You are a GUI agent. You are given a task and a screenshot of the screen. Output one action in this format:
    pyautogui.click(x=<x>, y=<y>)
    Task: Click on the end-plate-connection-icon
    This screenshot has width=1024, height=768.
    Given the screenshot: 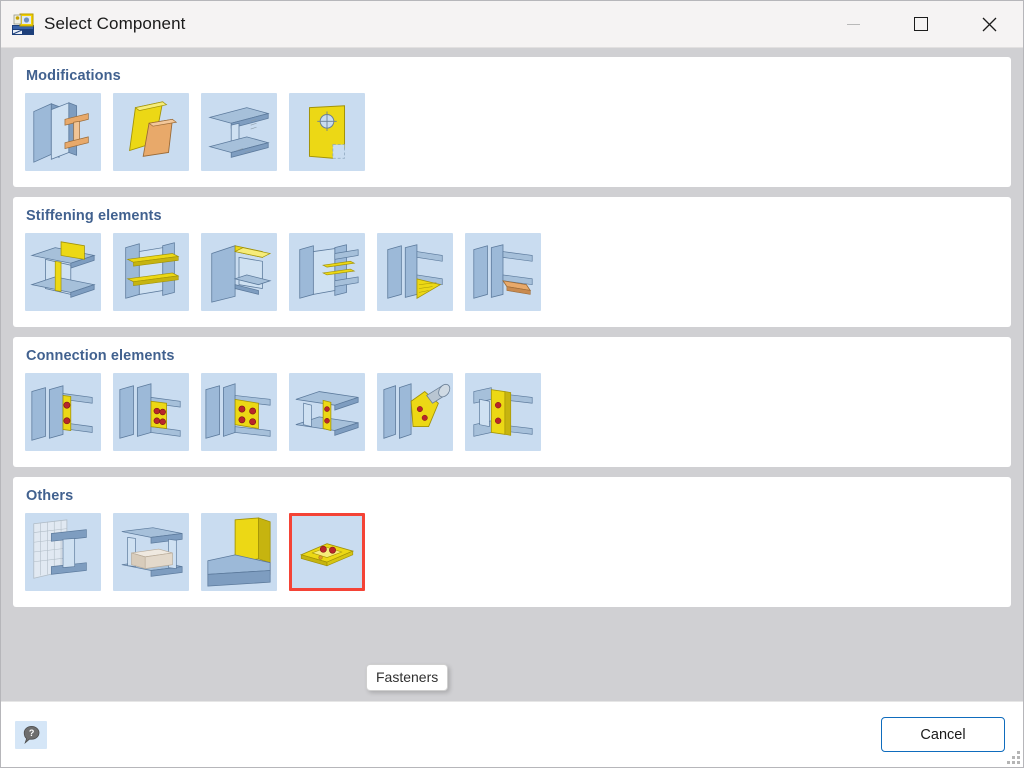 What is the action you would take?
    pyautogui.click(x=62, y=413)
    